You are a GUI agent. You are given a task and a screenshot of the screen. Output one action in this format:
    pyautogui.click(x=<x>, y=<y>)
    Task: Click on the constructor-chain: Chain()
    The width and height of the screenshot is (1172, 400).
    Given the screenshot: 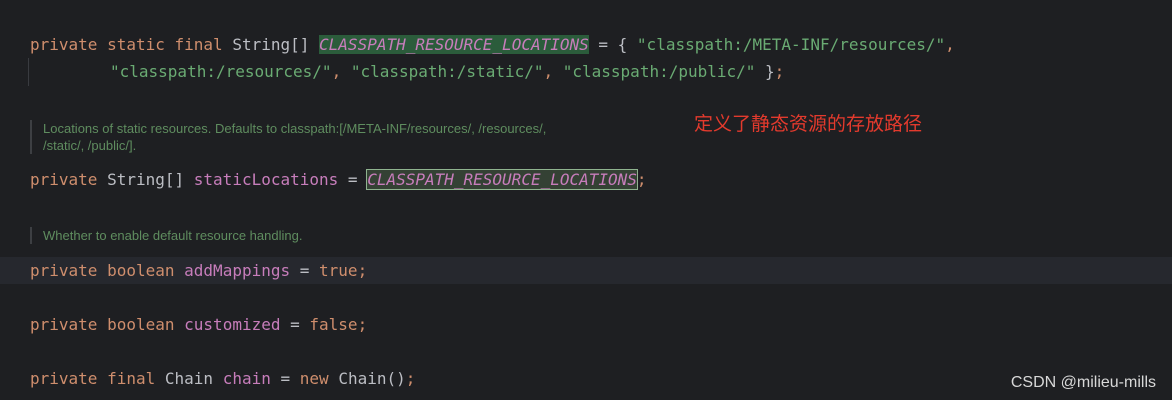 What is the action you would take?
    pyautogui.click(x=372, y=378)
    